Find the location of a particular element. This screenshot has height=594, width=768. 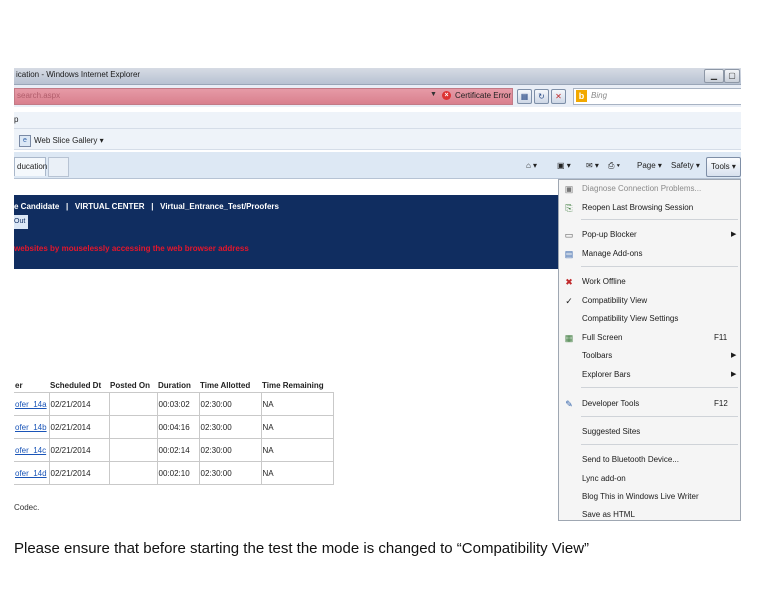

menu-item-compatibility-view-settings: Compatibility View Settings is located at coordinates (649, 319).